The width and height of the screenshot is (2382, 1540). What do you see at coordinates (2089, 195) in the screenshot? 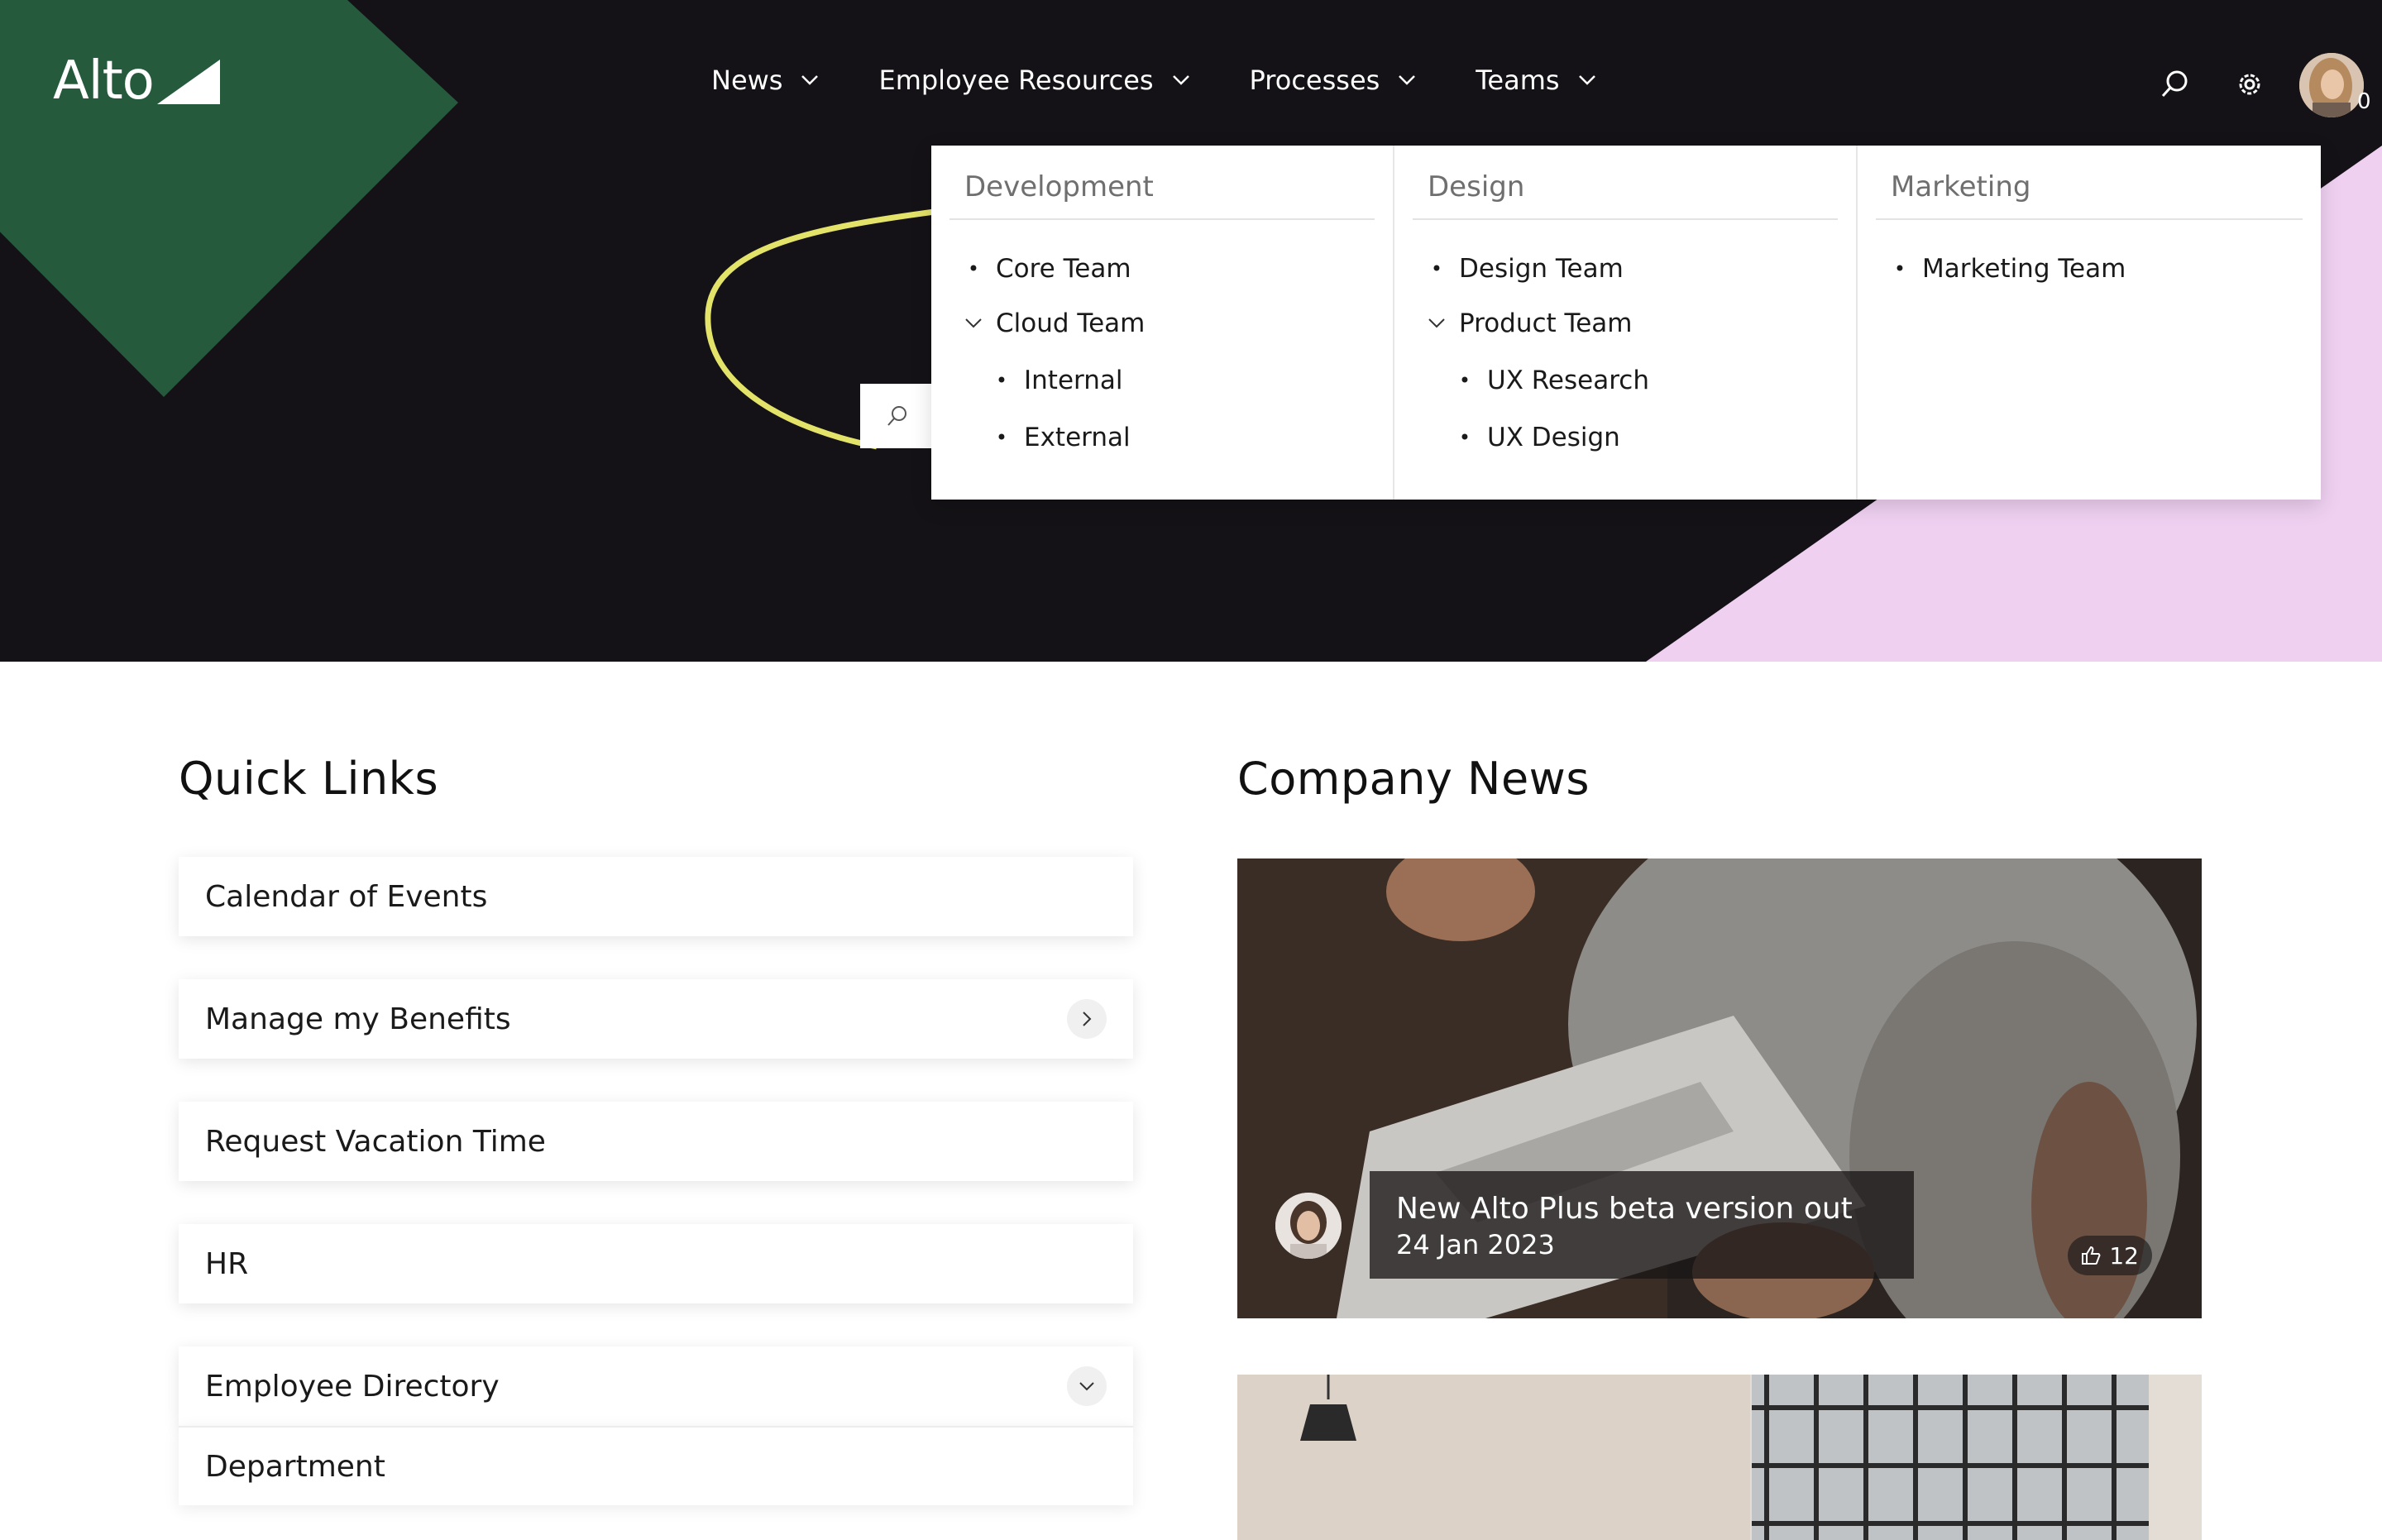
I see `menu-column-heading: Marketing` at bounding box center [2089, 195].